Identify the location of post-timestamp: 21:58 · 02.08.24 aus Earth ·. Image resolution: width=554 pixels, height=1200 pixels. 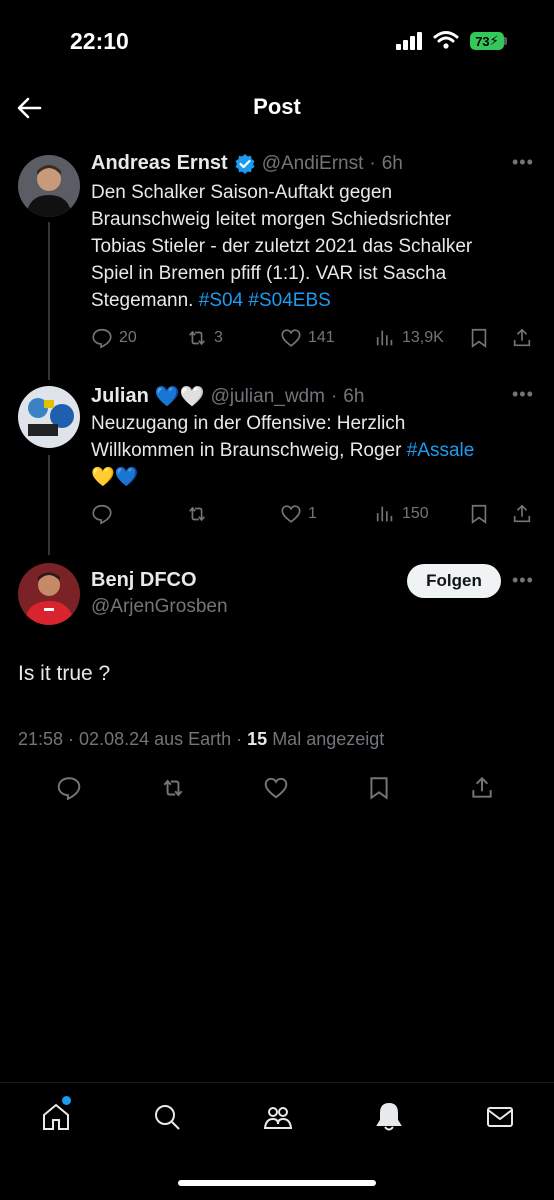
(133, 739).